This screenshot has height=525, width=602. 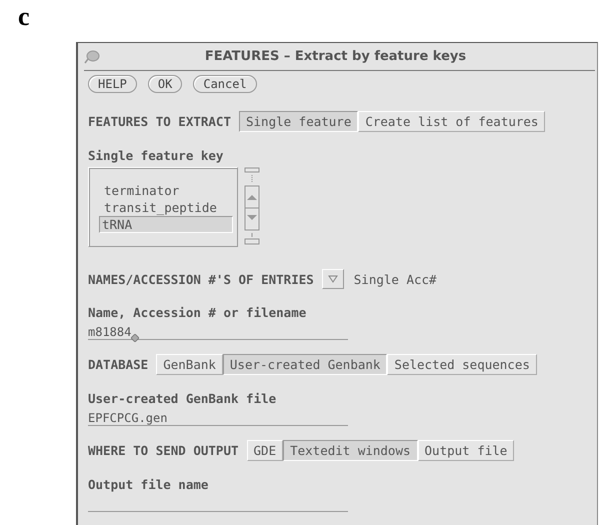 I want to click on choice-option: Textedit windows, so click(x=350, y=450).